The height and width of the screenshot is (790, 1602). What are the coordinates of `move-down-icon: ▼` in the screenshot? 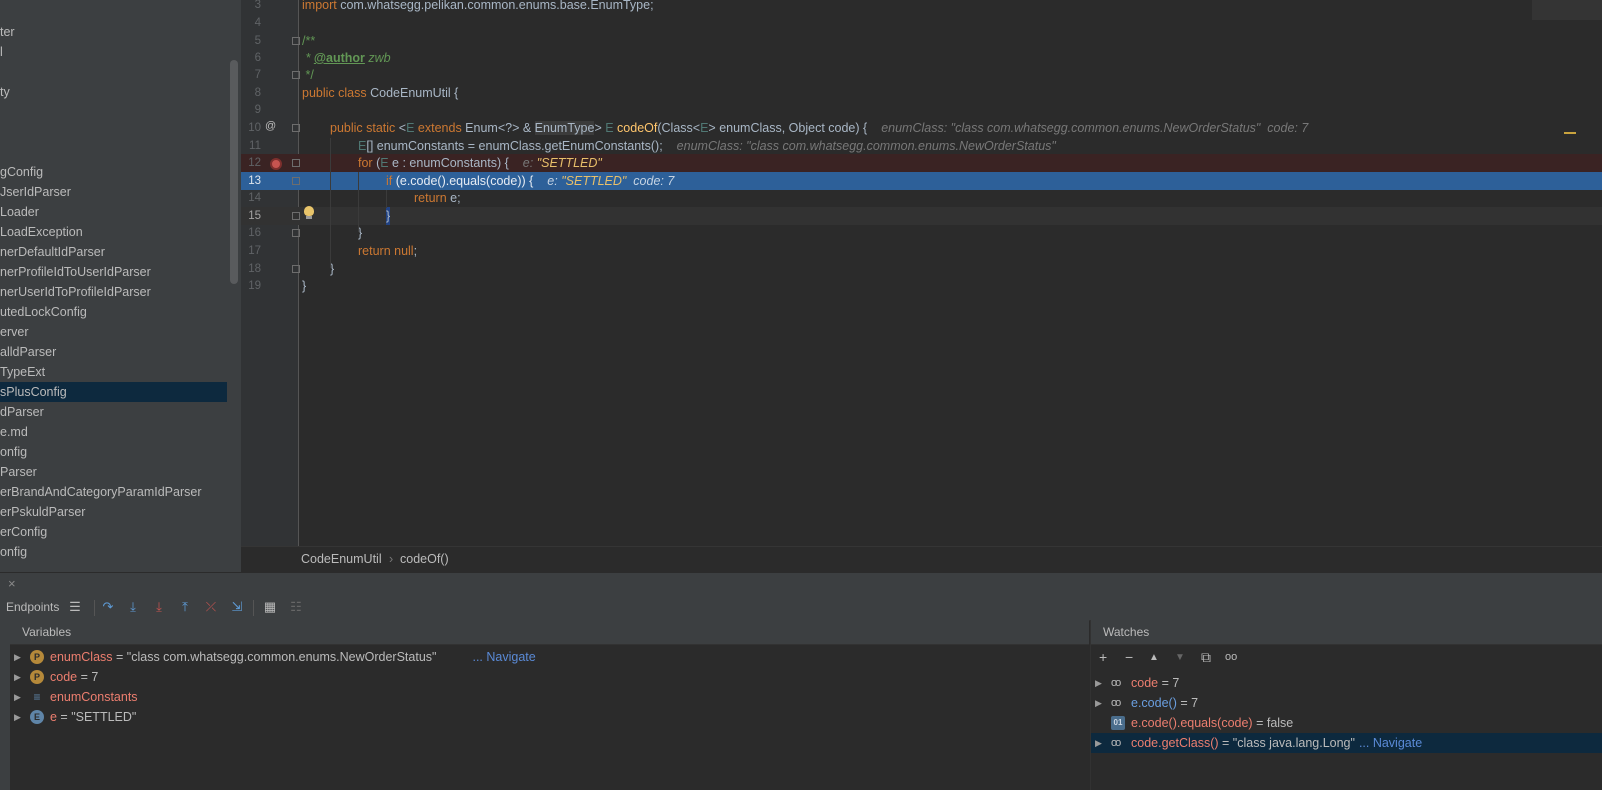 It's located at (1180, 657).